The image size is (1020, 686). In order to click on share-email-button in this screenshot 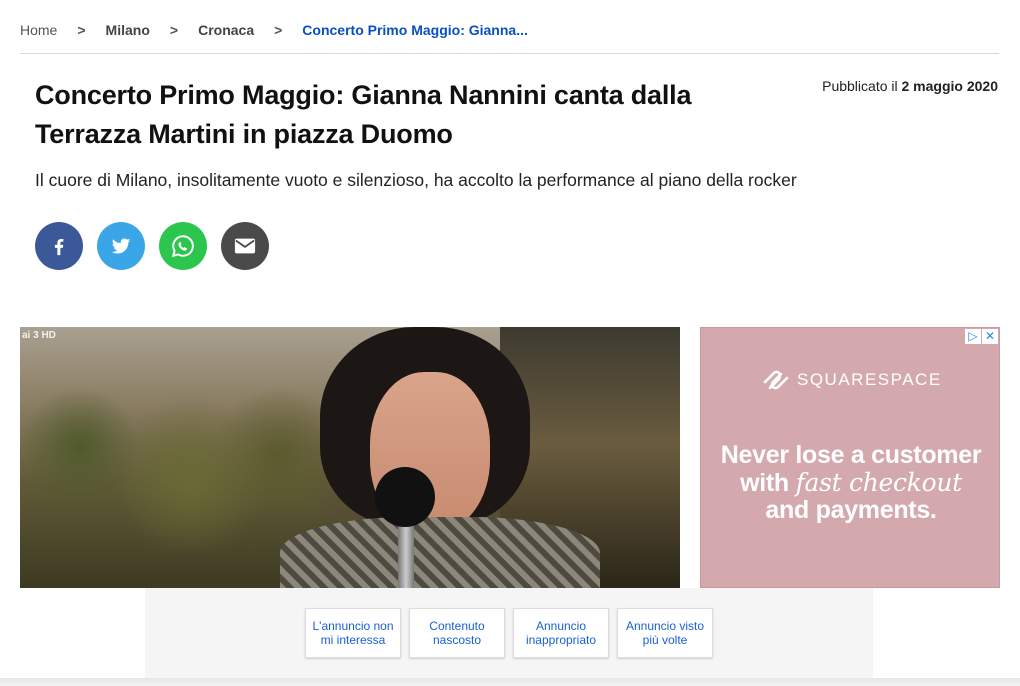, I will do `click(245, 246)`.